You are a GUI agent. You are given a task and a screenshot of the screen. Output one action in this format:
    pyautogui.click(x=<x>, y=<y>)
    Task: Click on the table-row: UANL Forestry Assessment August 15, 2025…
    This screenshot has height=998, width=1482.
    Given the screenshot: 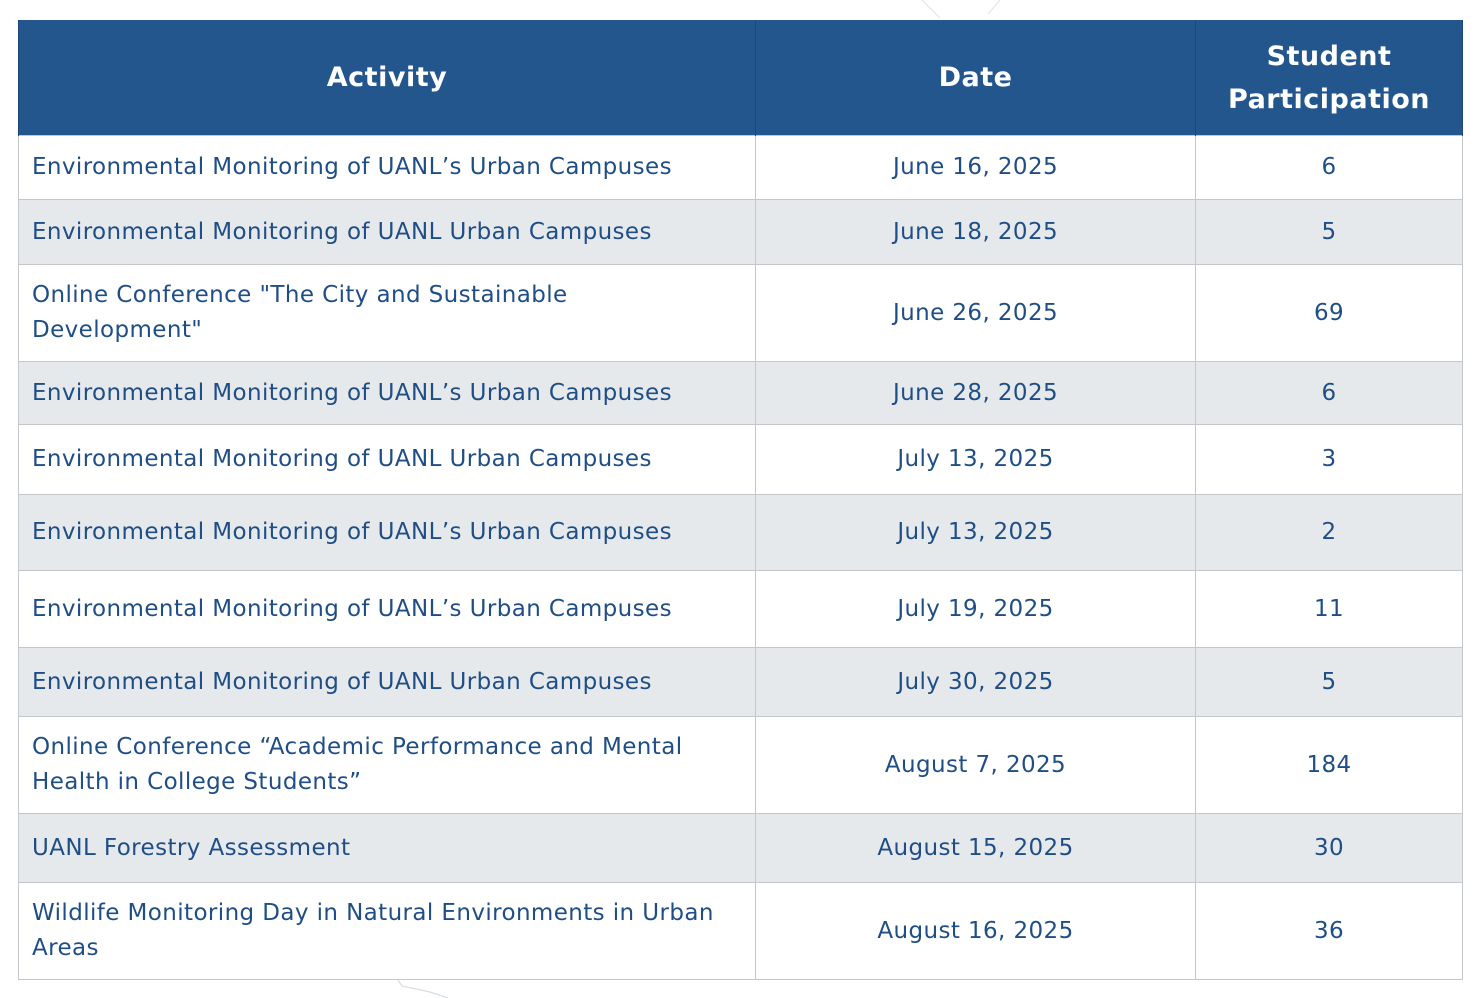 What is the action you would take?
    pyautogui.click(x=740, y=848)
    